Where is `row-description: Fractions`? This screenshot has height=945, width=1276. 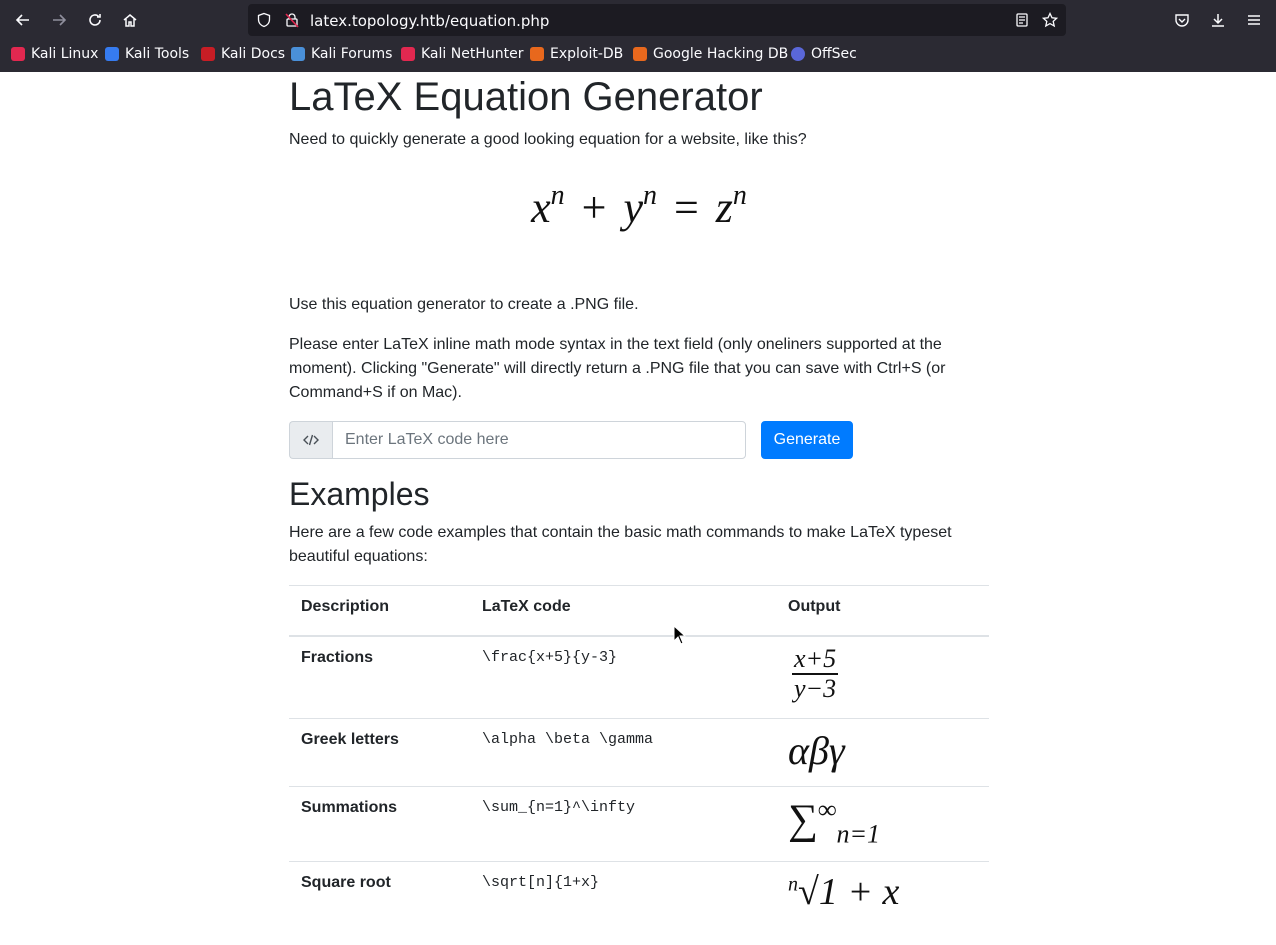 row-description: Fractions is located at coordinates (379, 677).